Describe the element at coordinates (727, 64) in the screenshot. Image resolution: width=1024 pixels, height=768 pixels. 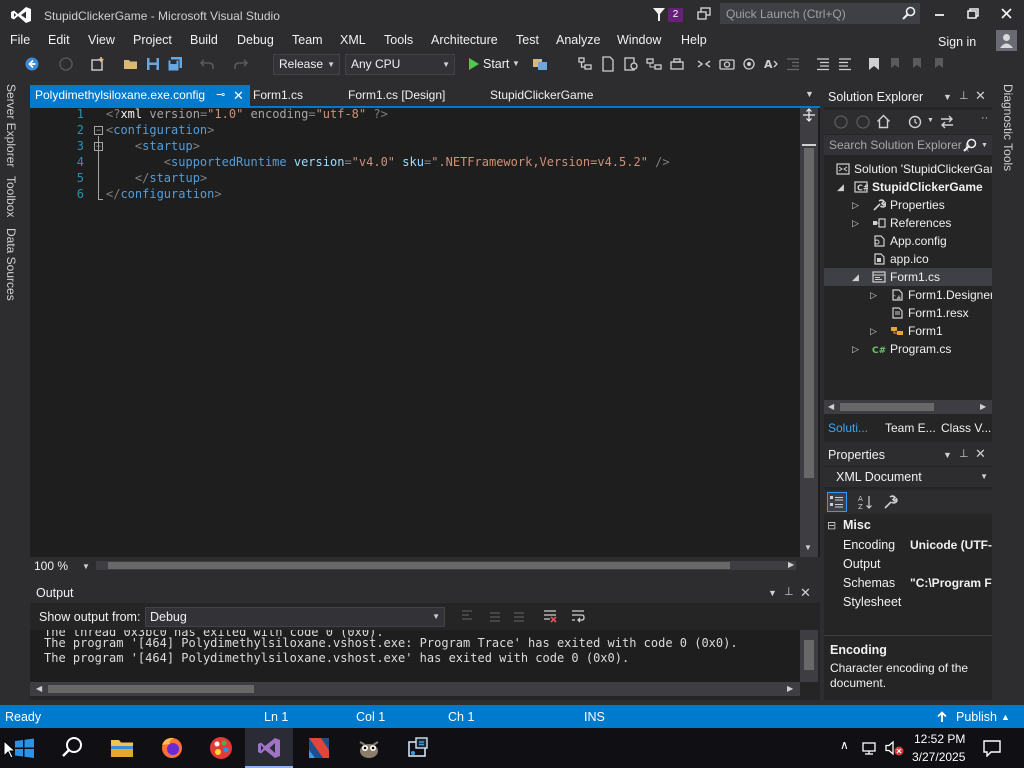
I see `xslt-icon` at that location.